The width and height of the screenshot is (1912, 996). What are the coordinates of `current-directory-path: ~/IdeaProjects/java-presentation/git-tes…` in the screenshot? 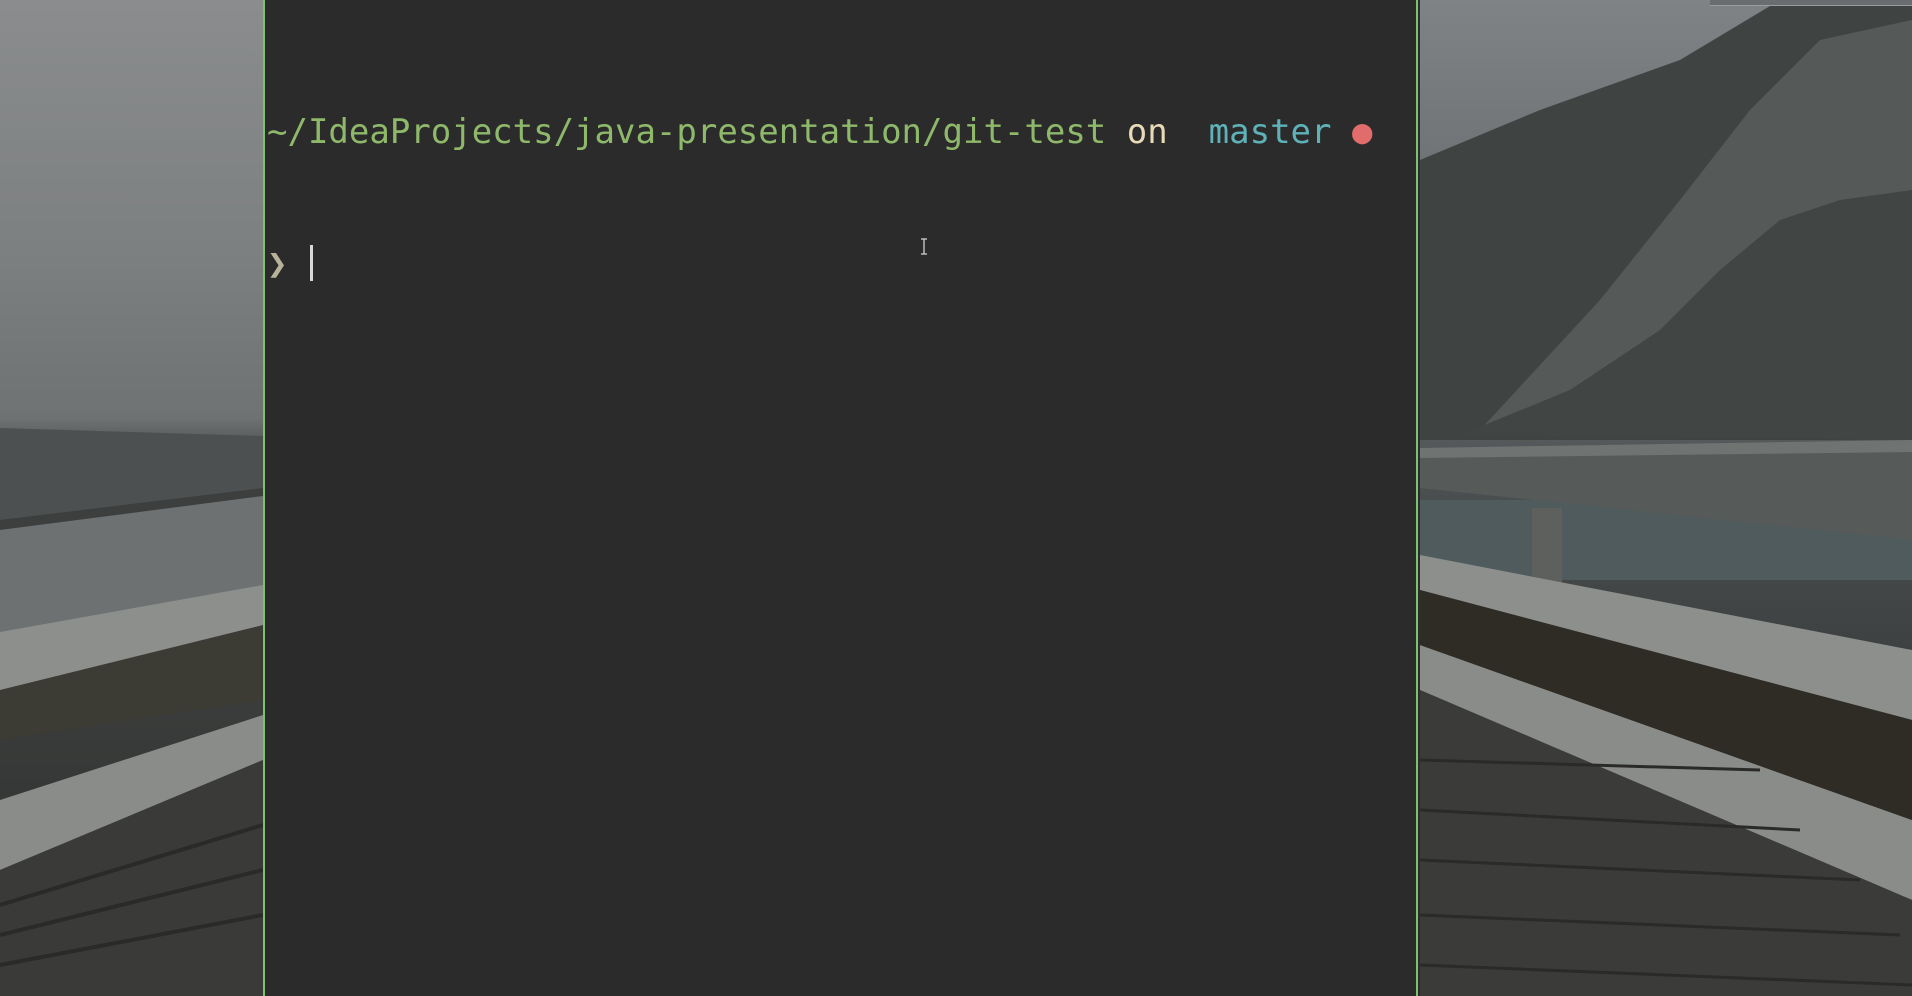 It's located at (687, 132).